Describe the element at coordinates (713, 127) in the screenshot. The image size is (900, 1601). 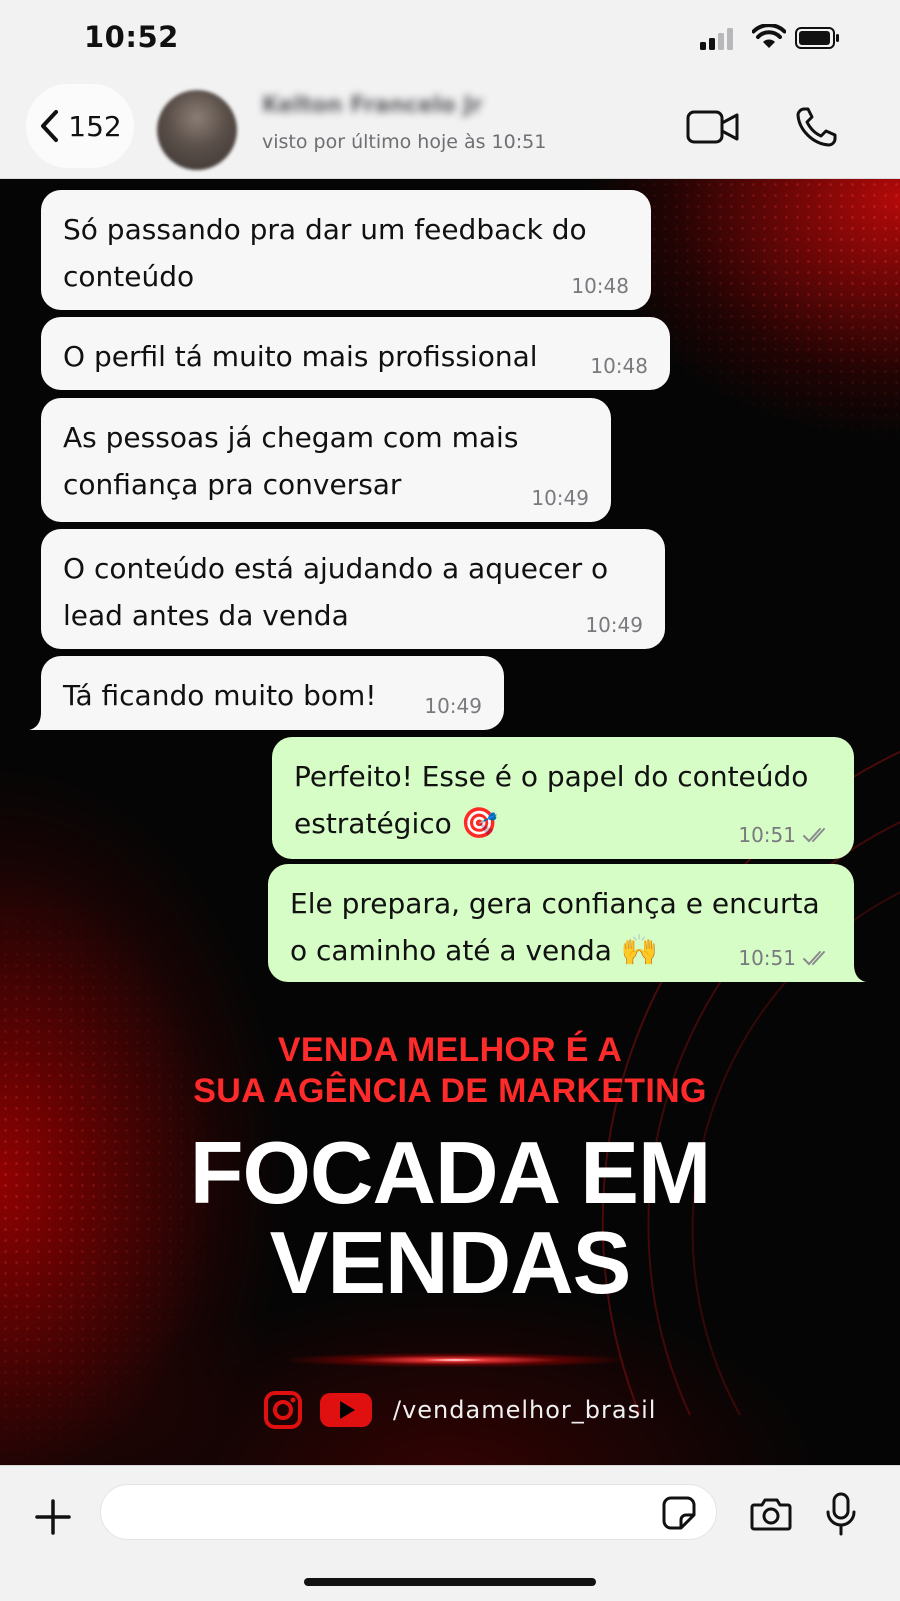
I see `video-call-icon` at that location.